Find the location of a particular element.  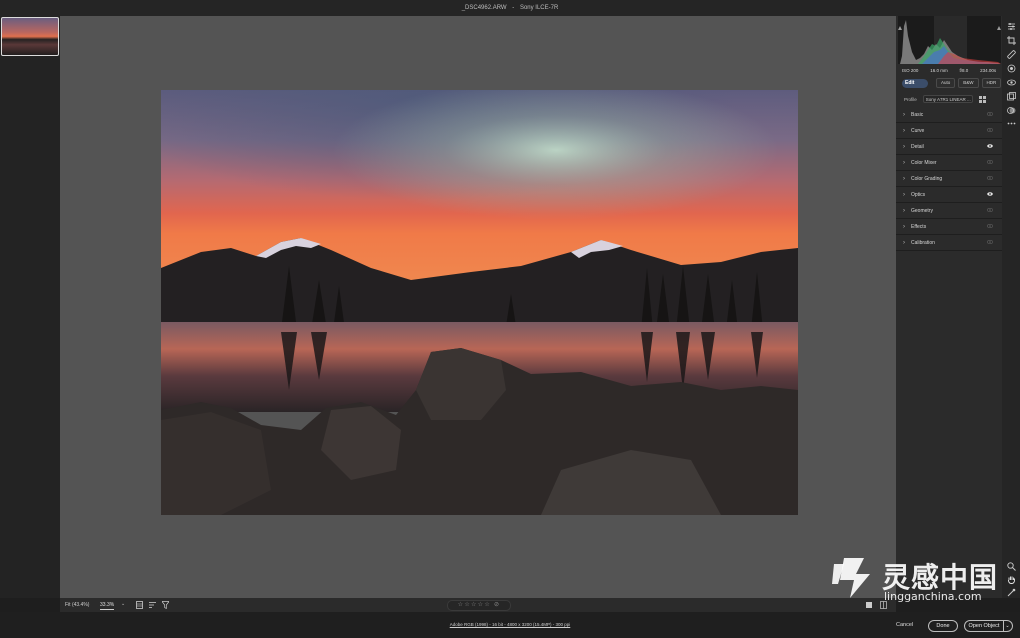

section-label: Effects is located at coordinates (919, 226).